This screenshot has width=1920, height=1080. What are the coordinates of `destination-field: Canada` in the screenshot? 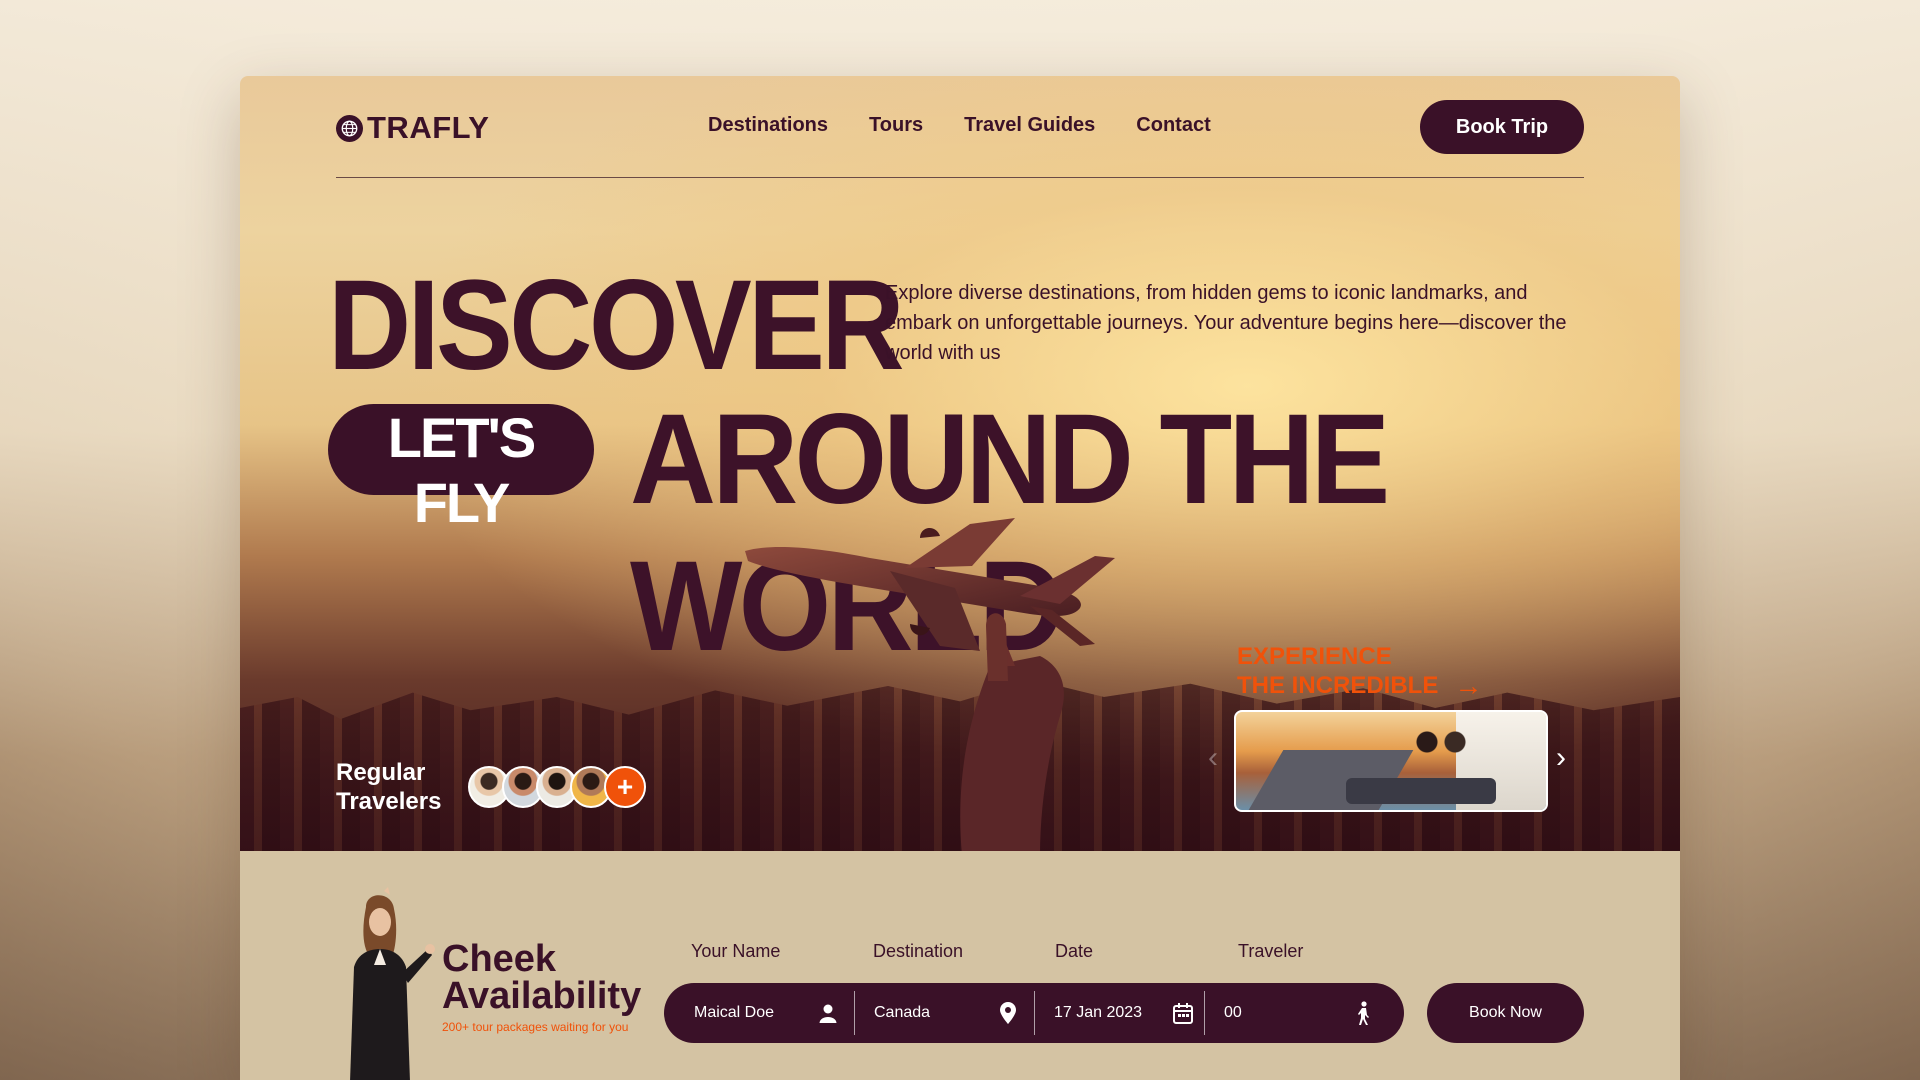 It's located at (939, 1013).